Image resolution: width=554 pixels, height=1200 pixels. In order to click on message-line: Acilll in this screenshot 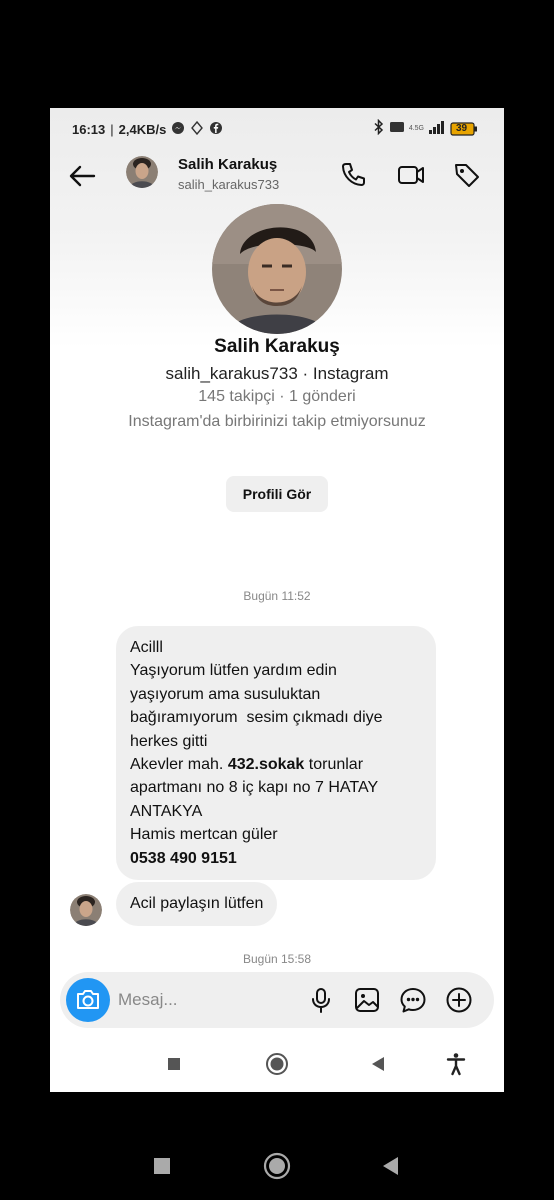, I will do `click(146, 647)`.